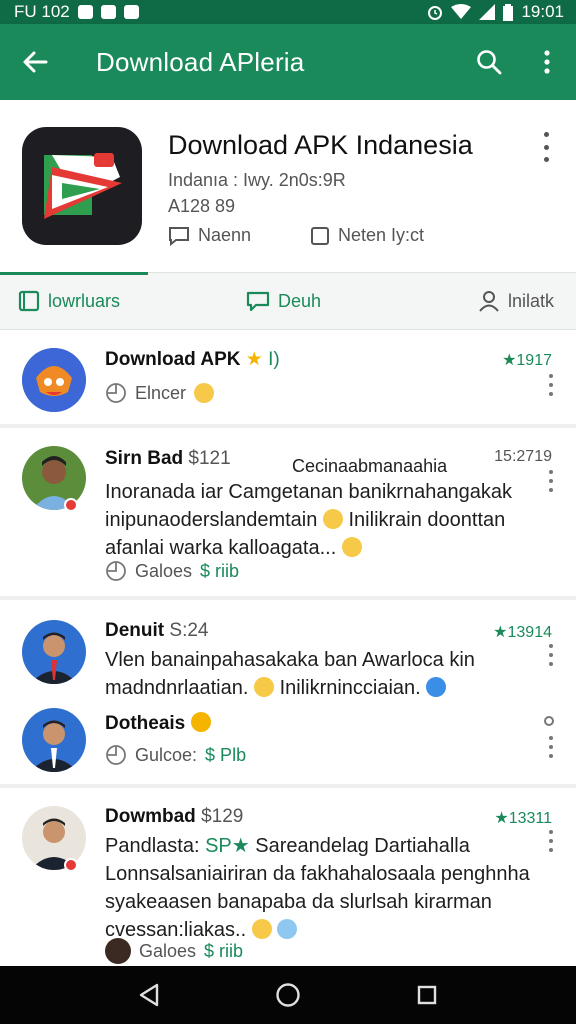 The height and width of the screenshot is (1024, 576). I want to click on cry-emoji-icon, so click(287, 929).